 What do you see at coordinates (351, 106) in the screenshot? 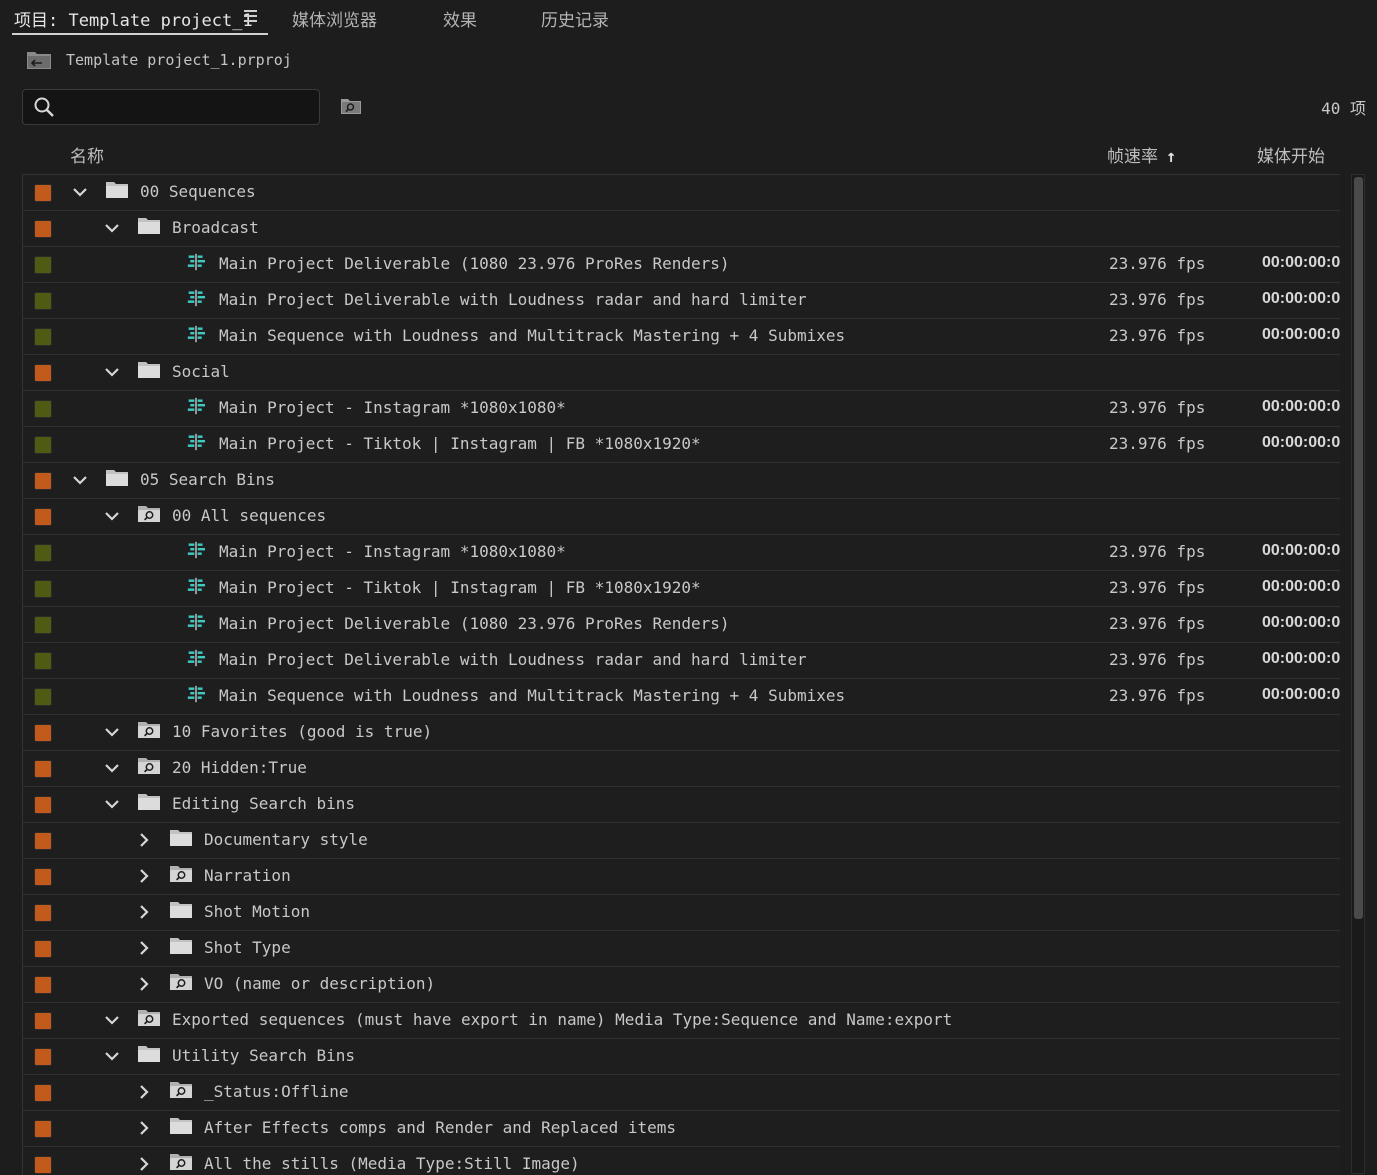
I see `new-search-bin-icon` at bounding box center [351, 106].